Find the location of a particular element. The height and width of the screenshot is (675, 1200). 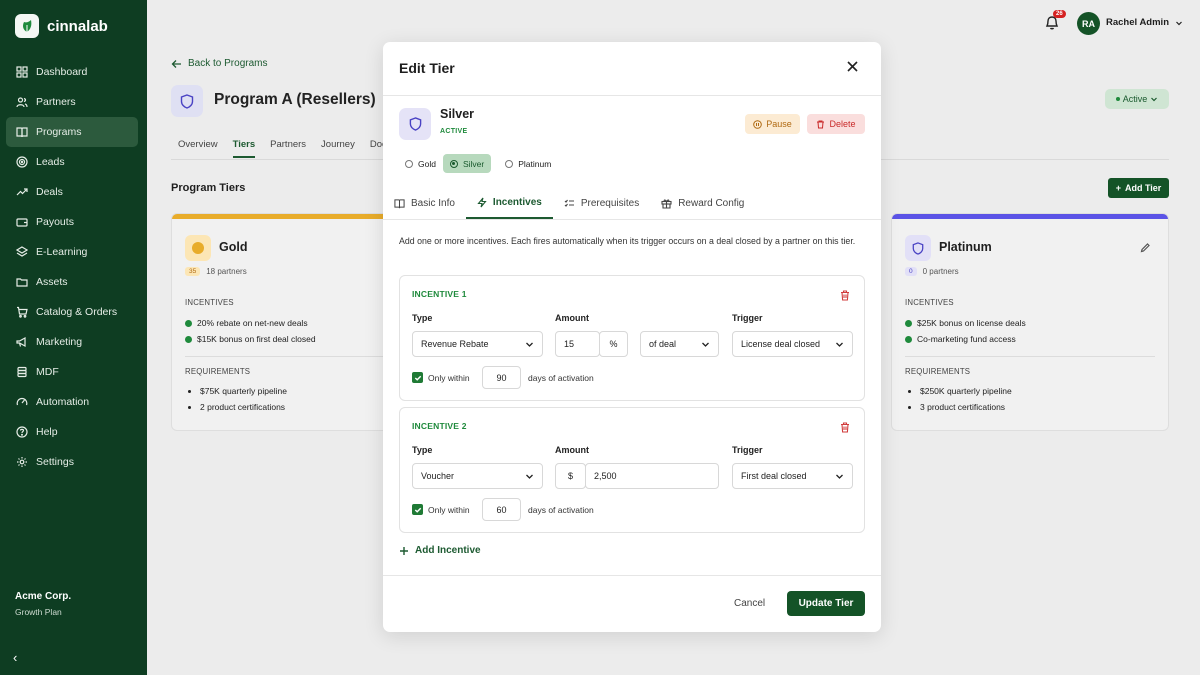

add-tier-button: + Add Tier is located at coordinates (1138, 188).